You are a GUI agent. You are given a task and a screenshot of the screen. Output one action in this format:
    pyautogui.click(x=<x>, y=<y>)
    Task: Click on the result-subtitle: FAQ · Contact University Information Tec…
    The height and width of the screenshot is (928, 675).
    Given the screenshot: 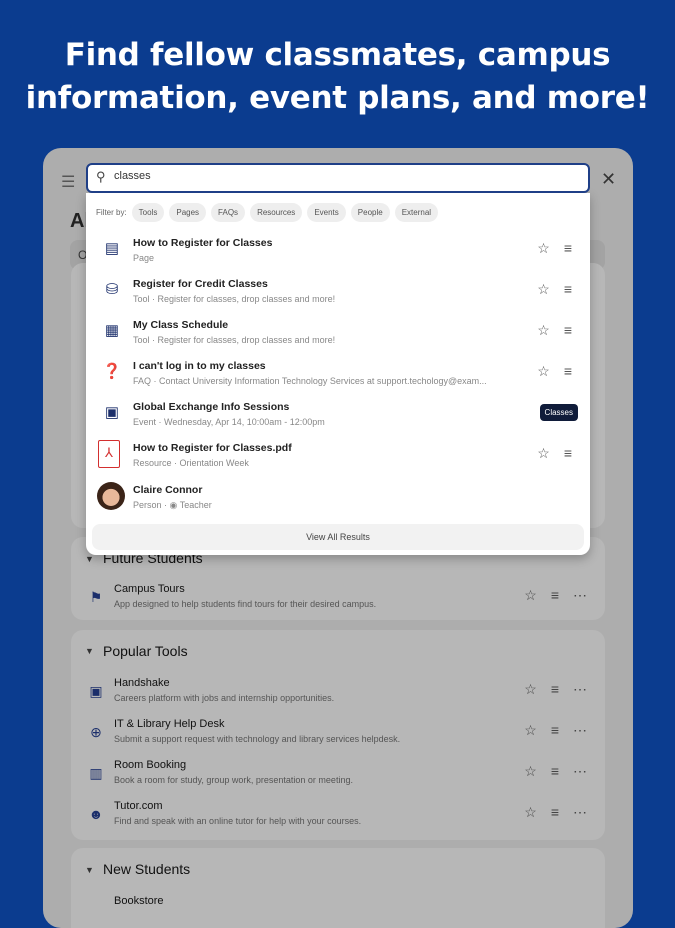 What is the action you would take?
    pyautogui.click(x=310, y=381)
    